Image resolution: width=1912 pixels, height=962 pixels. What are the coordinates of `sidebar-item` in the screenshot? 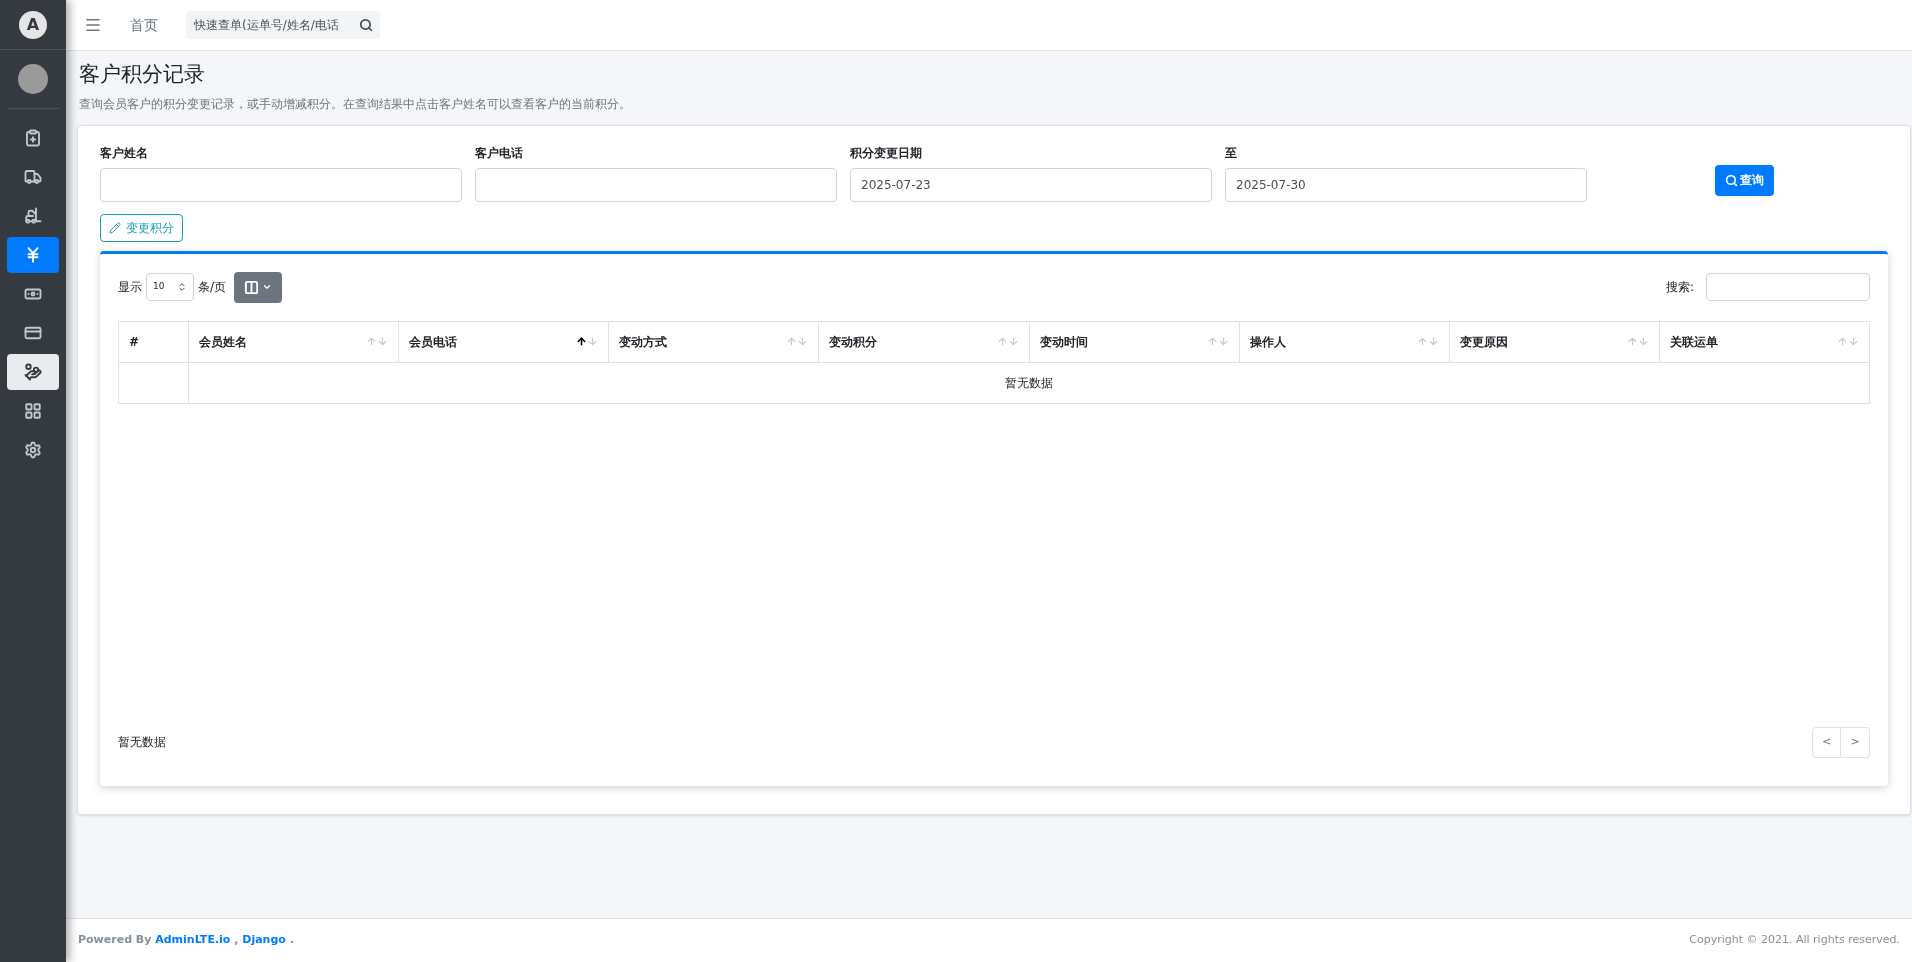 It's located at (33, 372).